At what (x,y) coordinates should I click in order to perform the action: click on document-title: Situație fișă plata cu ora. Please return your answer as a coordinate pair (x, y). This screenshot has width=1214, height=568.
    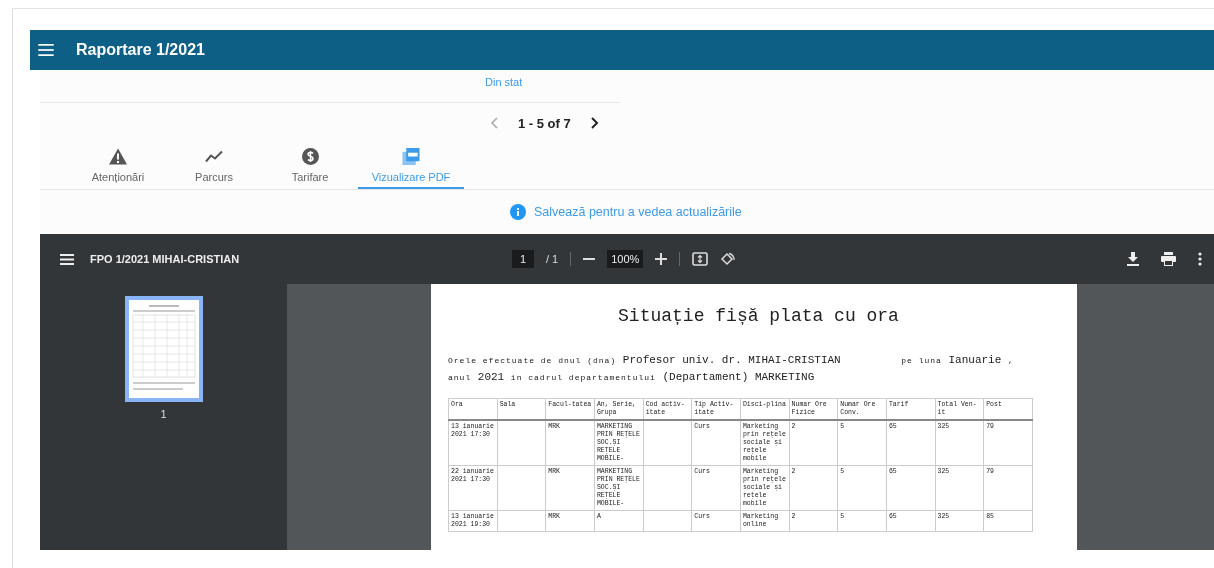
    Looking at the image, I should click on (758, 316).